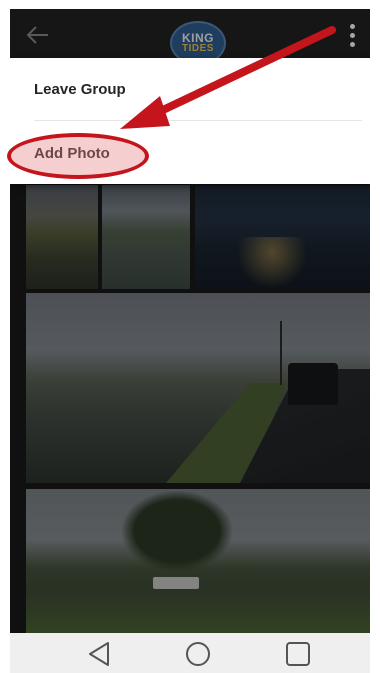  What do you see at coordinates (298, 654) in the screenshot?
I see `nav-recent-apps-icon` at bounding box center [298, 654].